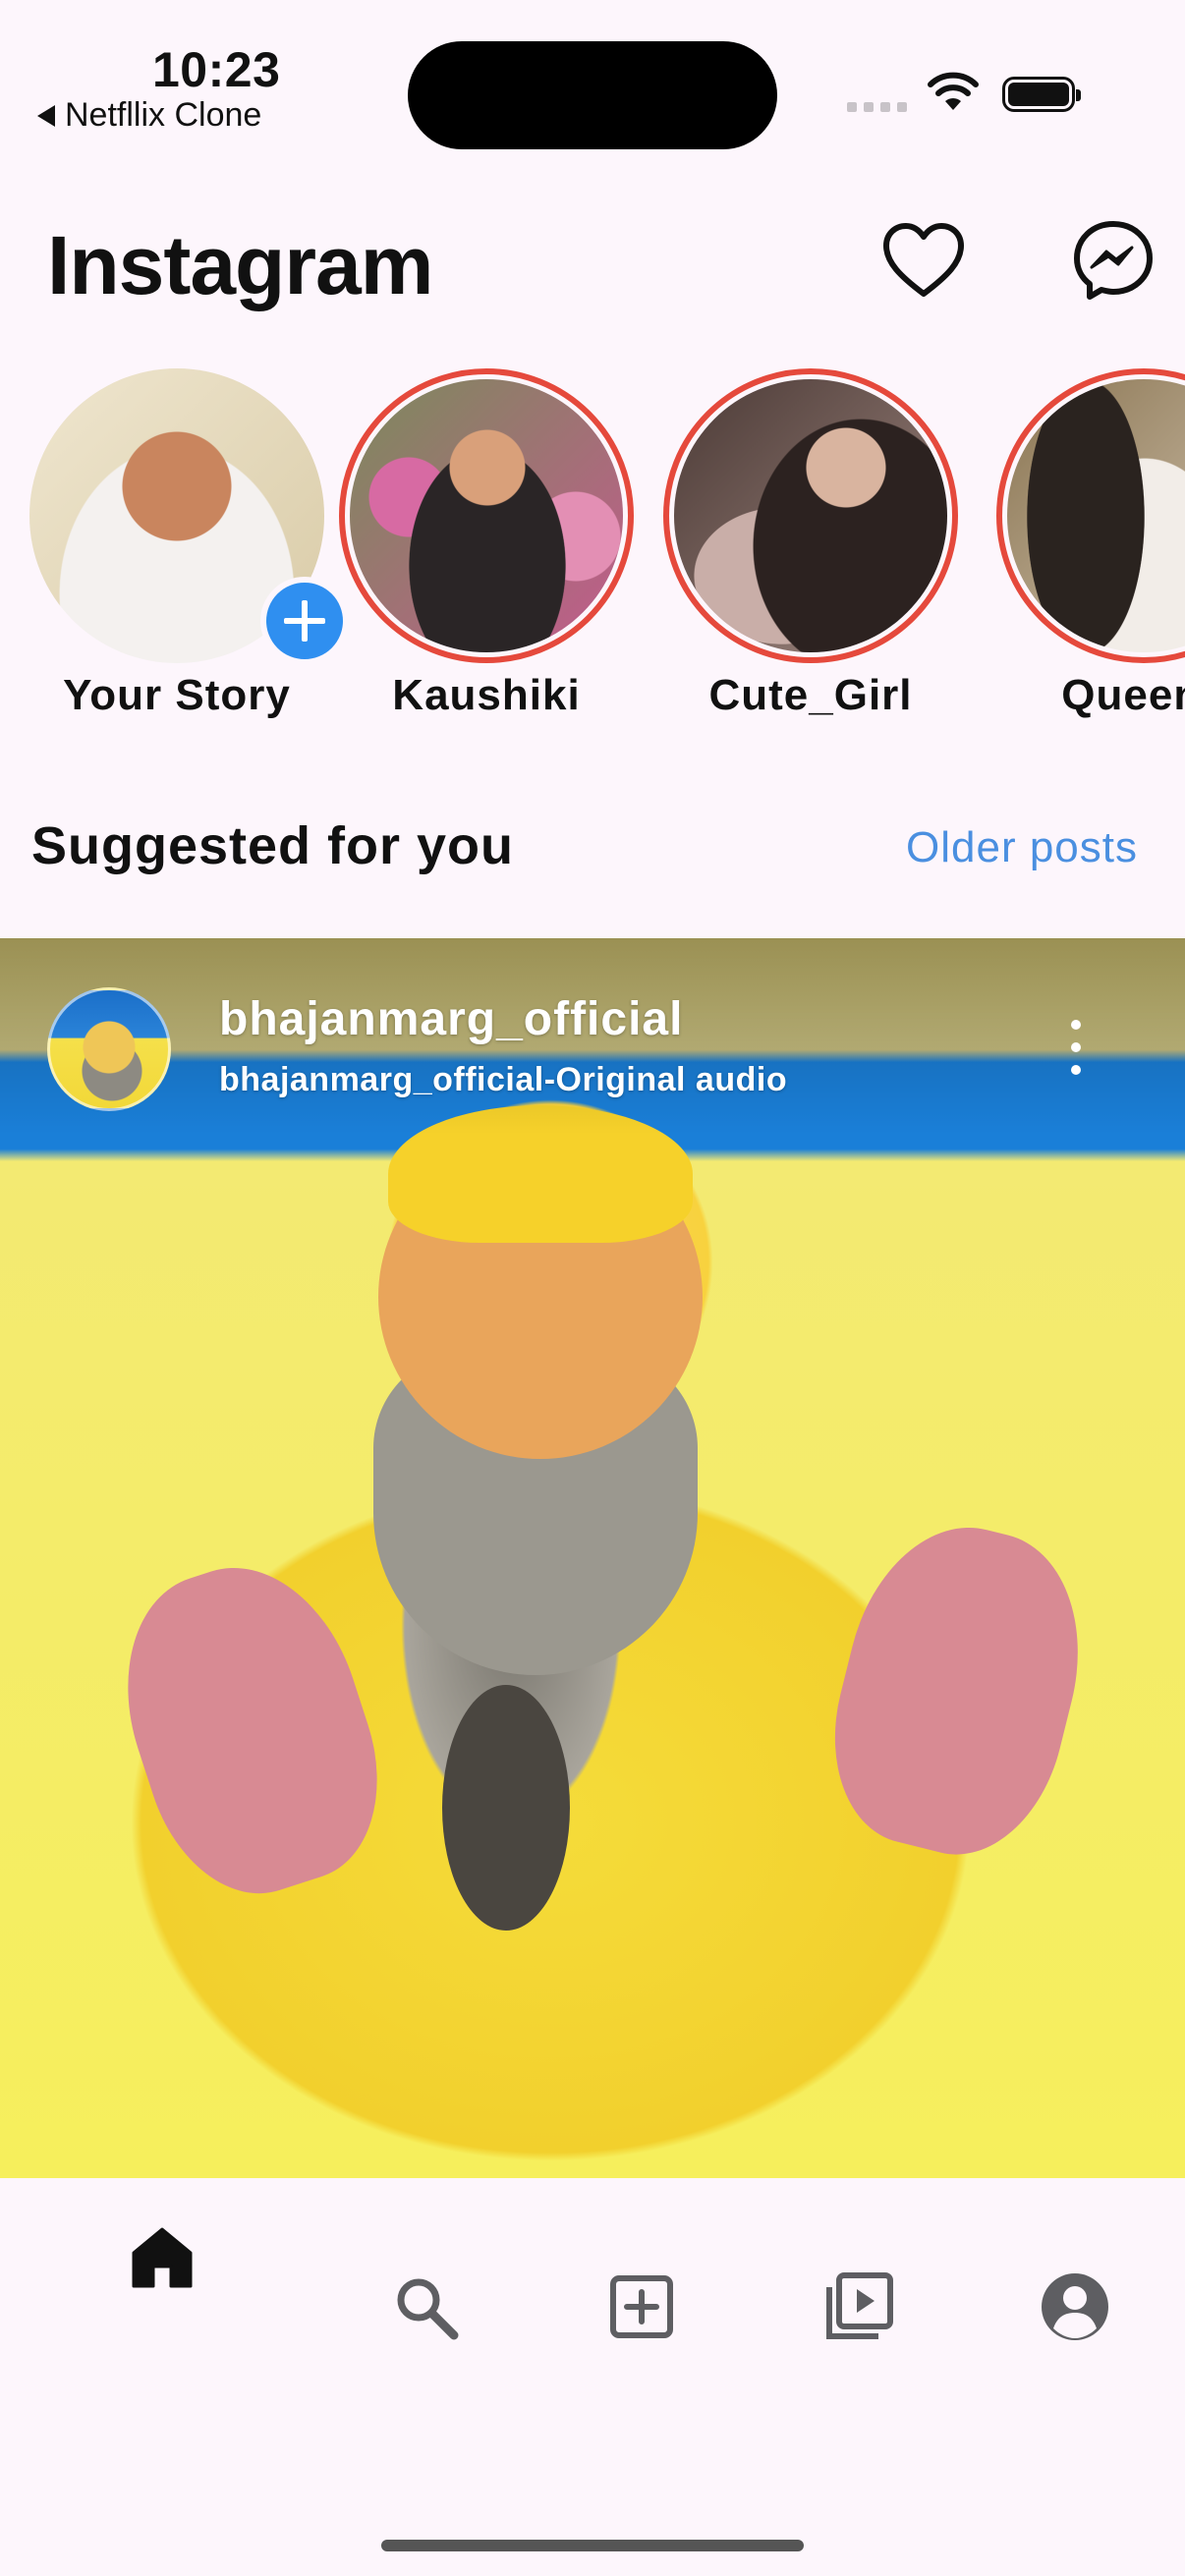 The width and height of the screenshot is (1185, 2576). Describe the element at coordinates (273, 845) in the screenshot. I see `suggested-heading: Suggested for you` at that location.